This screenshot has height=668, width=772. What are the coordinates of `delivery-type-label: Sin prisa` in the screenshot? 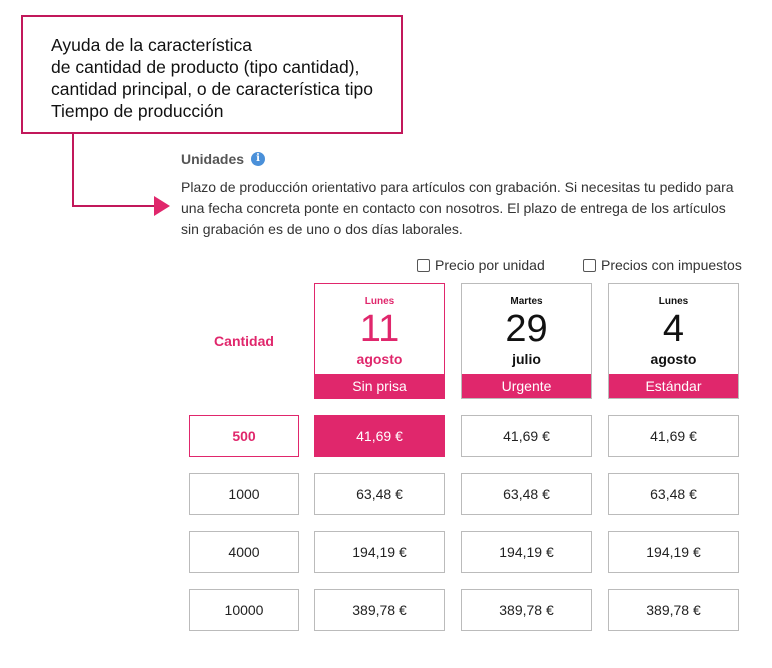 It's located at (379, 386).